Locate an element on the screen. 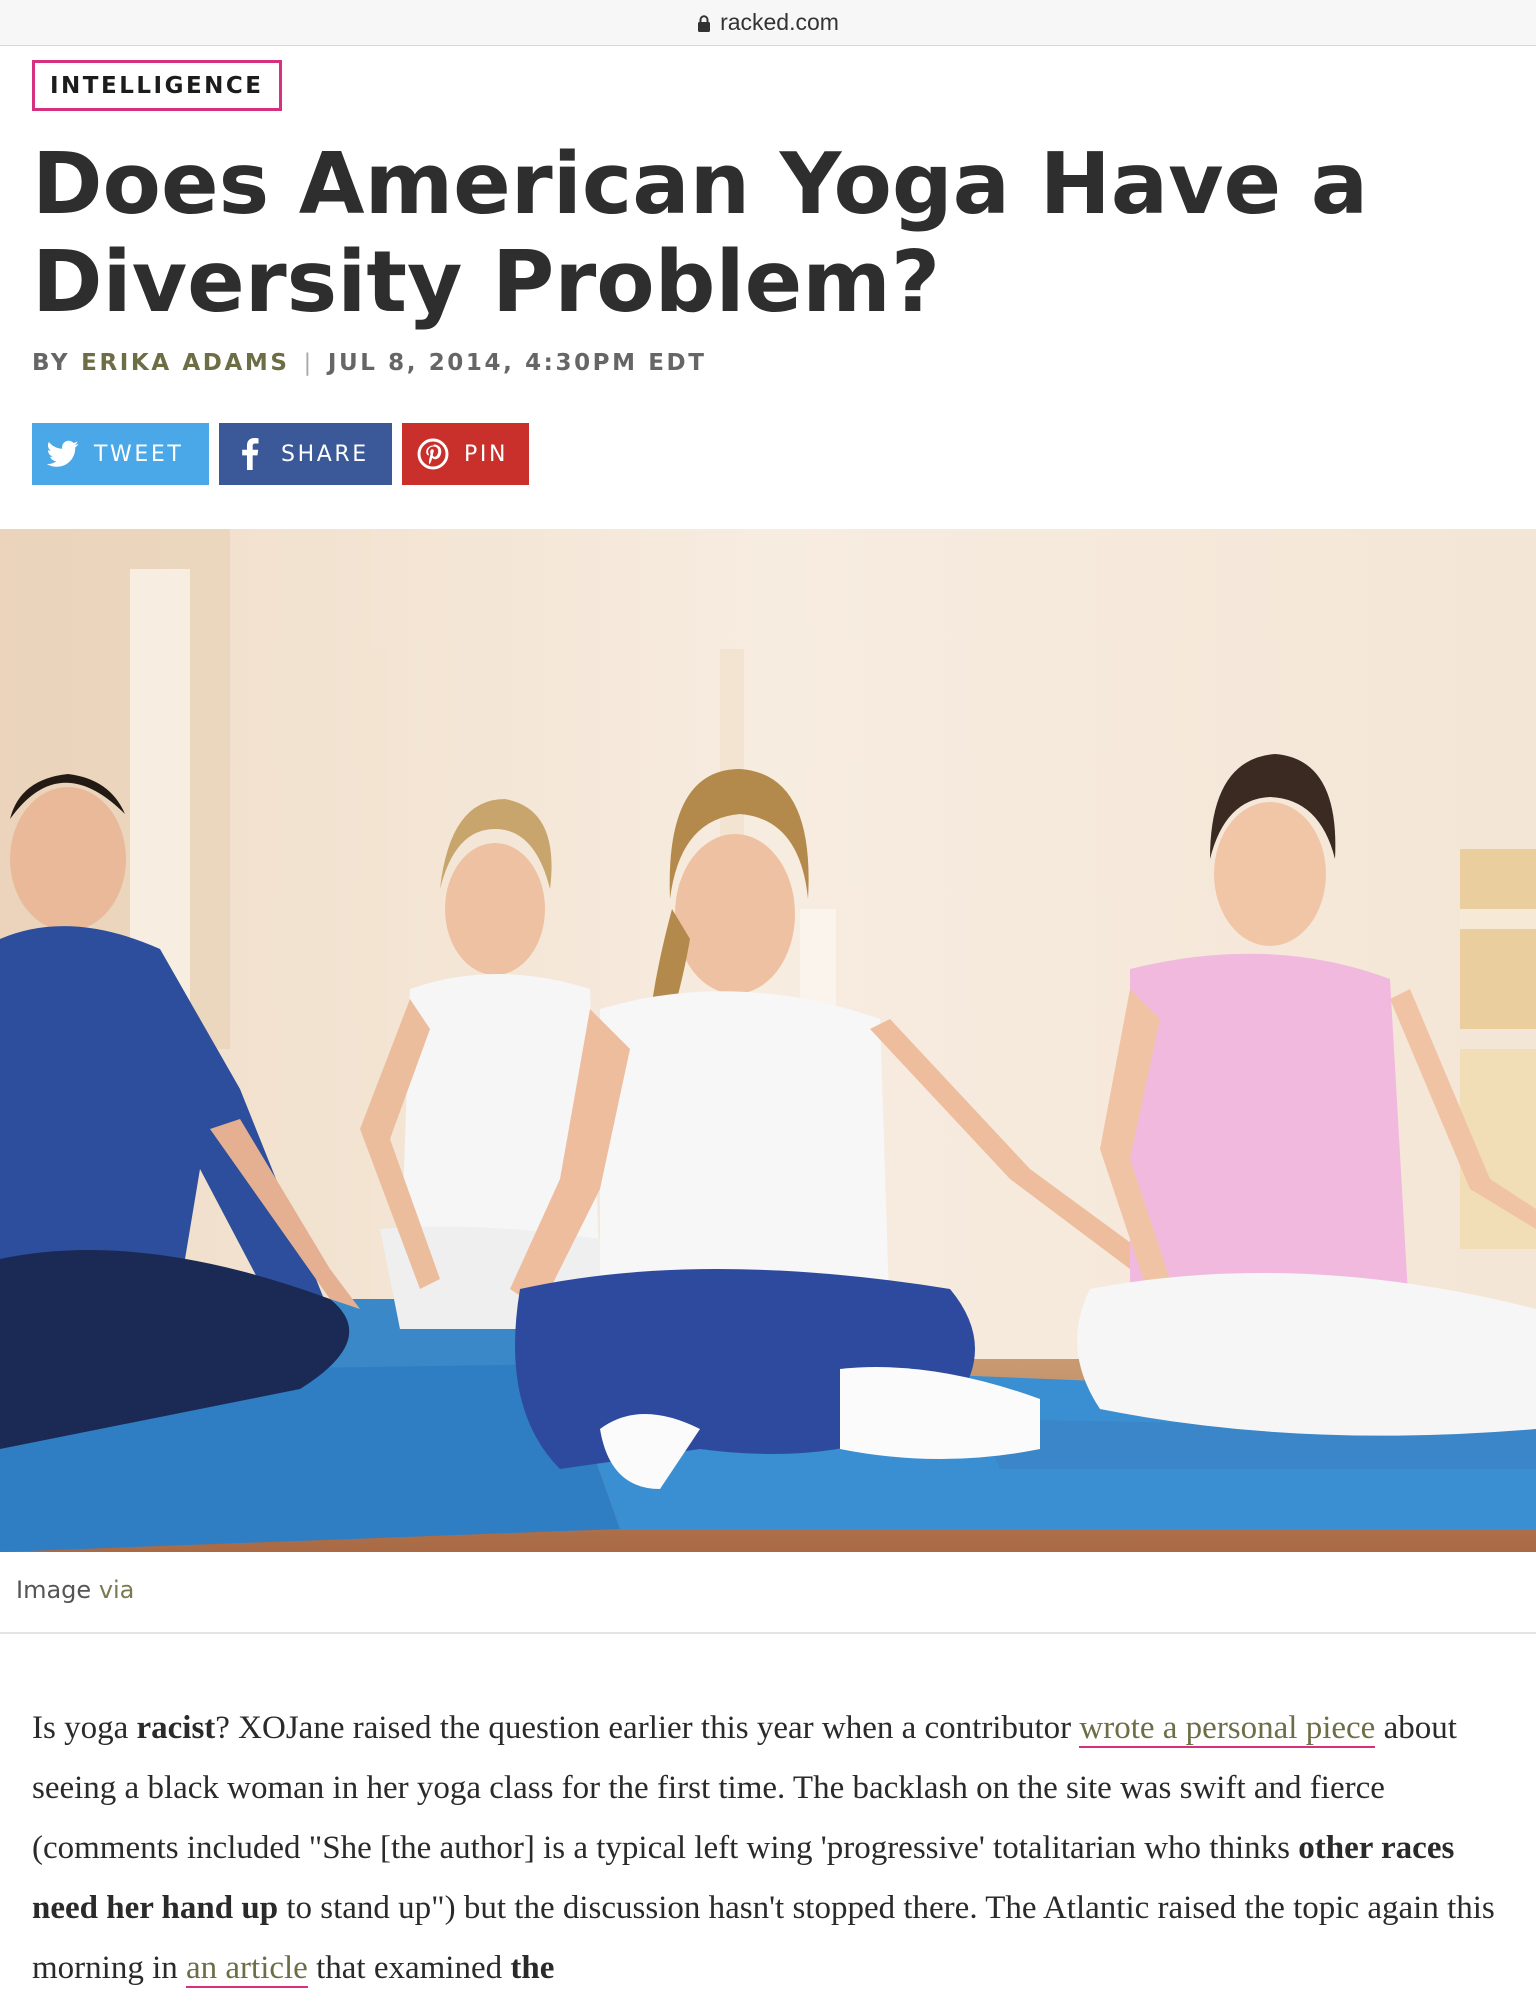 This screenshot has width=1536, height=2015. section-divider is located at coordinates (768, 1633).